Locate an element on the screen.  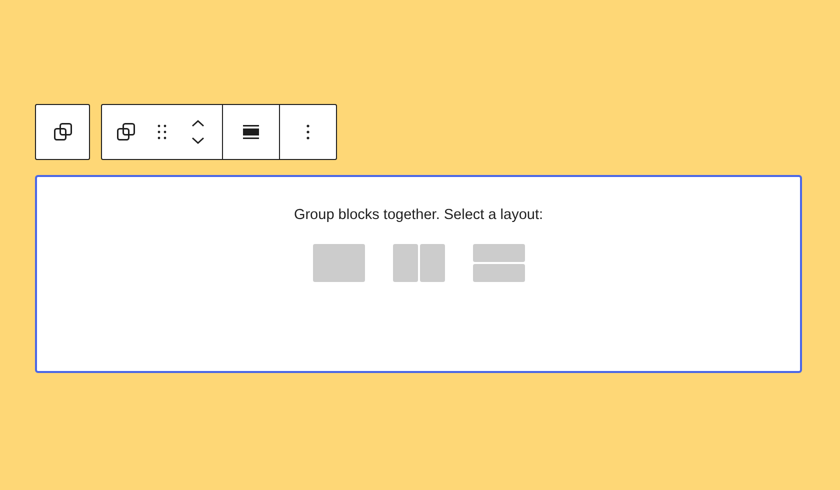
columns-layout-button is located at coordinates (418, 263).